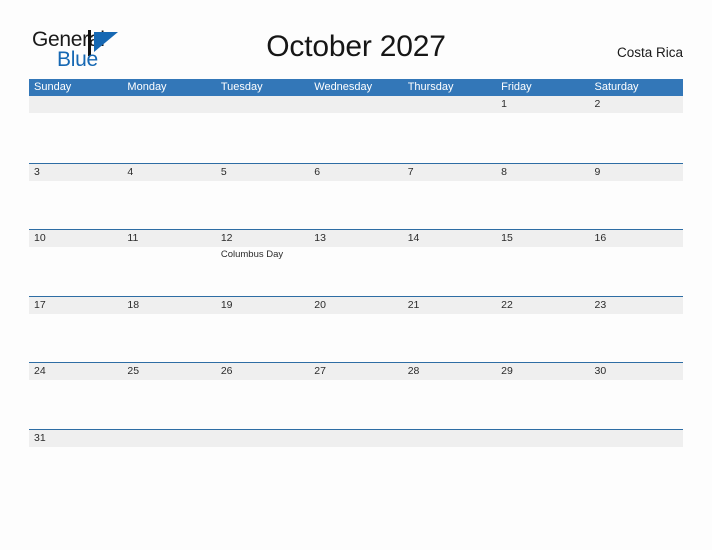 The width and height of the screenshot is (712, 550). What do you see at coordinates (649, 52) in the screenshot?
I see `country-label: Costa Rica` at bounding box center [649, 52].